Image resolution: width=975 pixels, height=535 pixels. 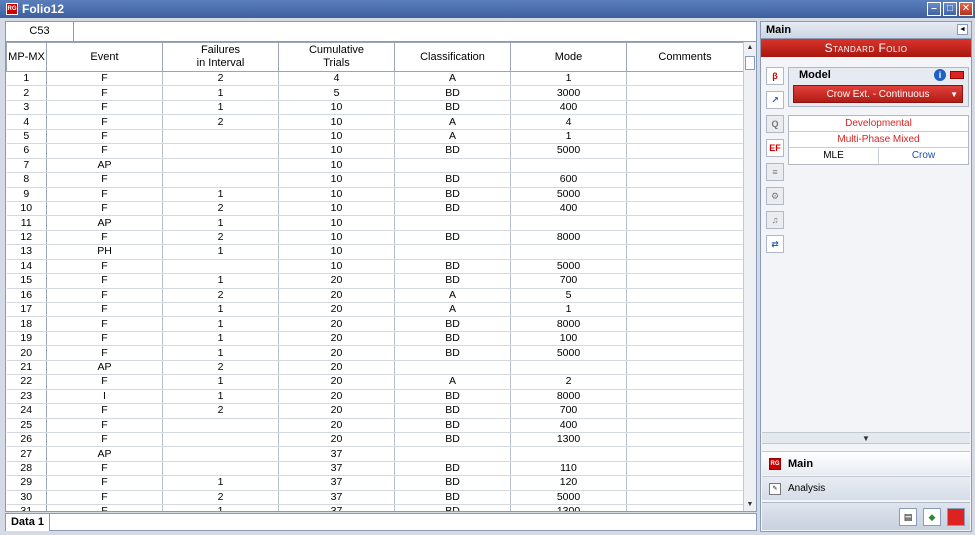 I want to click on ef-icon: EF, so click(x=775, y=148).